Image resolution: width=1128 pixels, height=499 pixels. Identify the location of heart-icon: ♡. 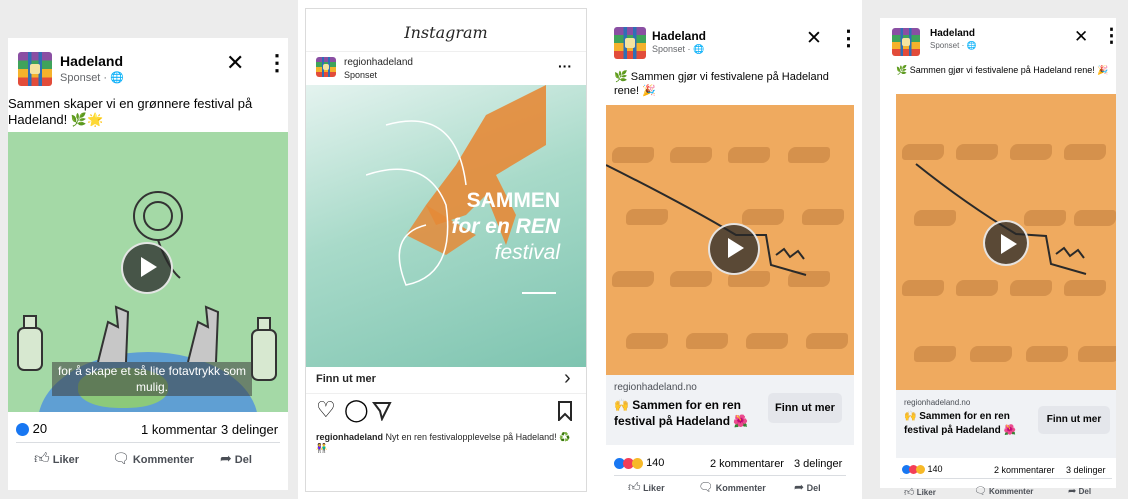
(326, 410).